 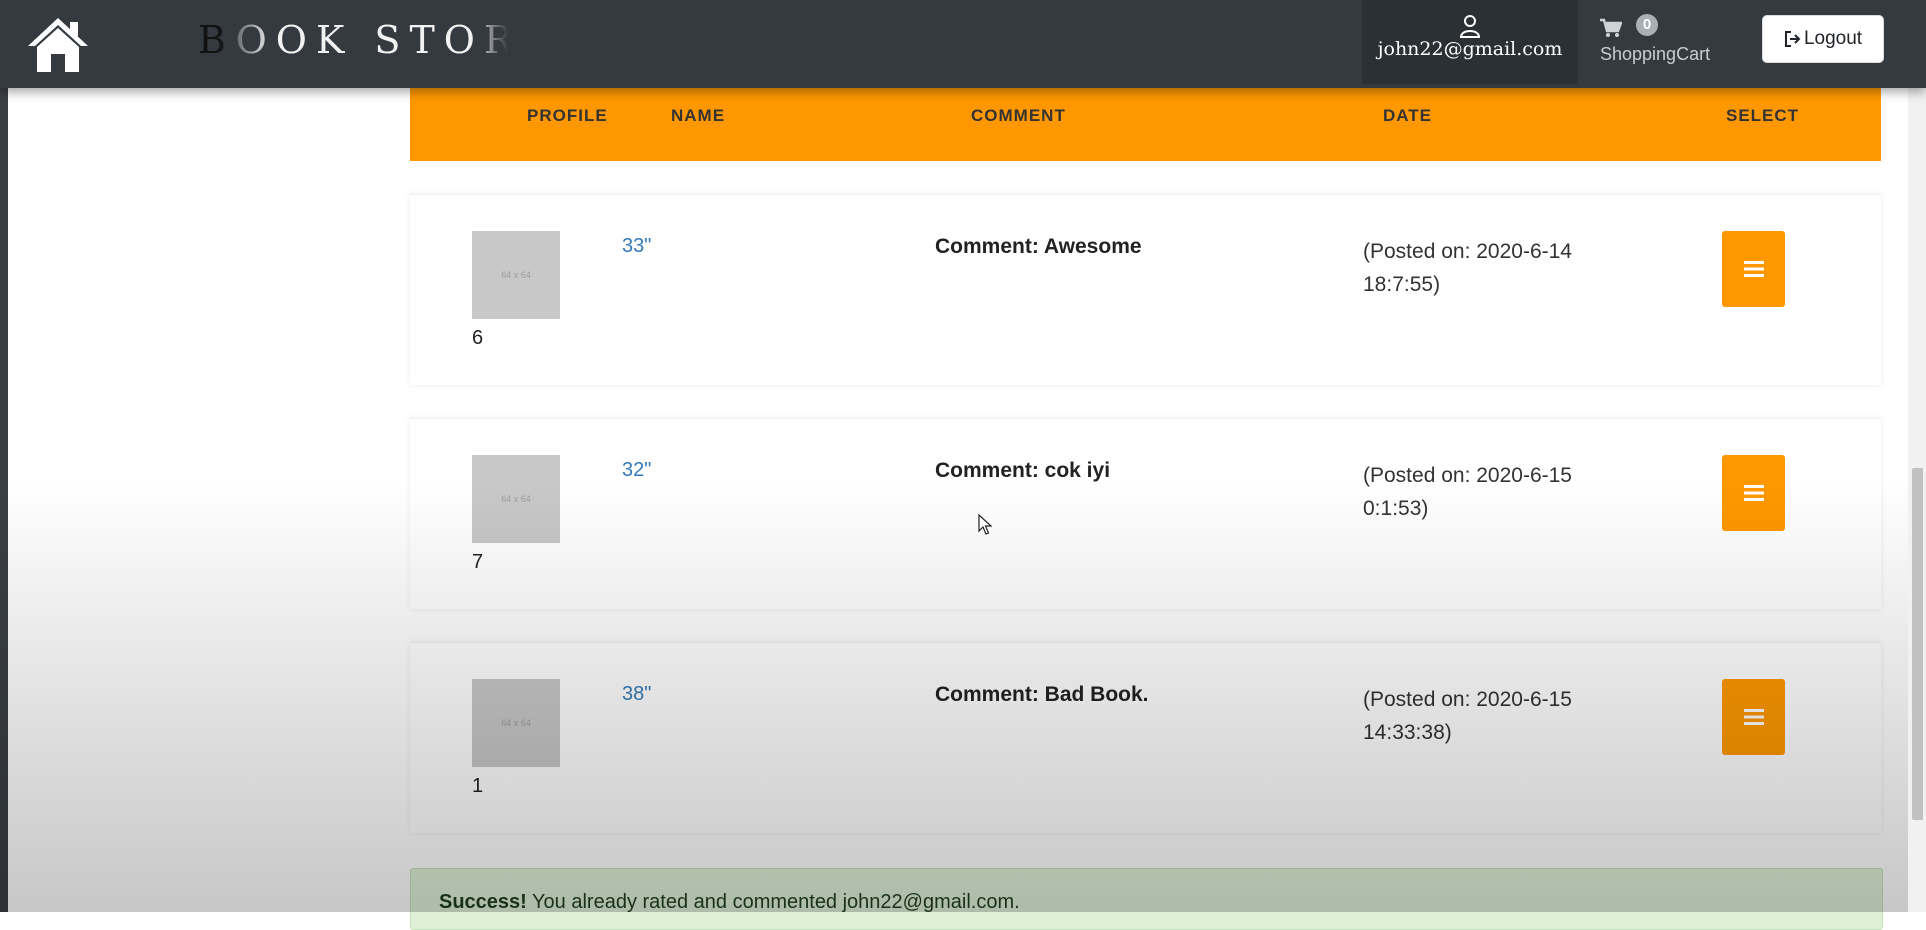 I want to click on header-select: SELECT, so click(x=1763, y=115).